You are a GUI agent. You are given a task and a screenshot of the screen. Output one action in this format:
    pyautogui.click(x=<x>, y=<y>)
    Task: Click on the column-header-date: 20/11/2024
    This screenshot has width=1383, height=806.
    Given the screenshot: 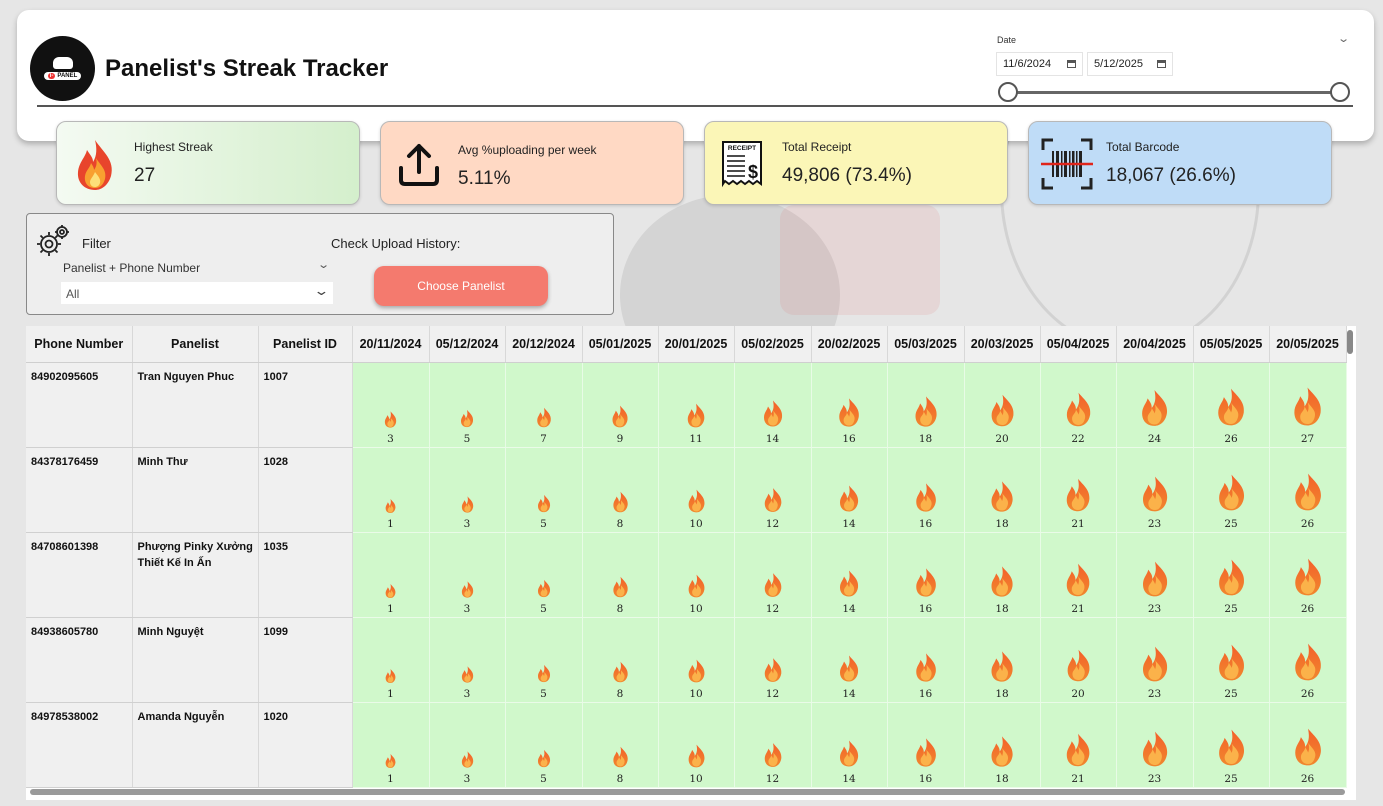 What is the action you would take?
    pyautogui.click(x=391, y=344)
    